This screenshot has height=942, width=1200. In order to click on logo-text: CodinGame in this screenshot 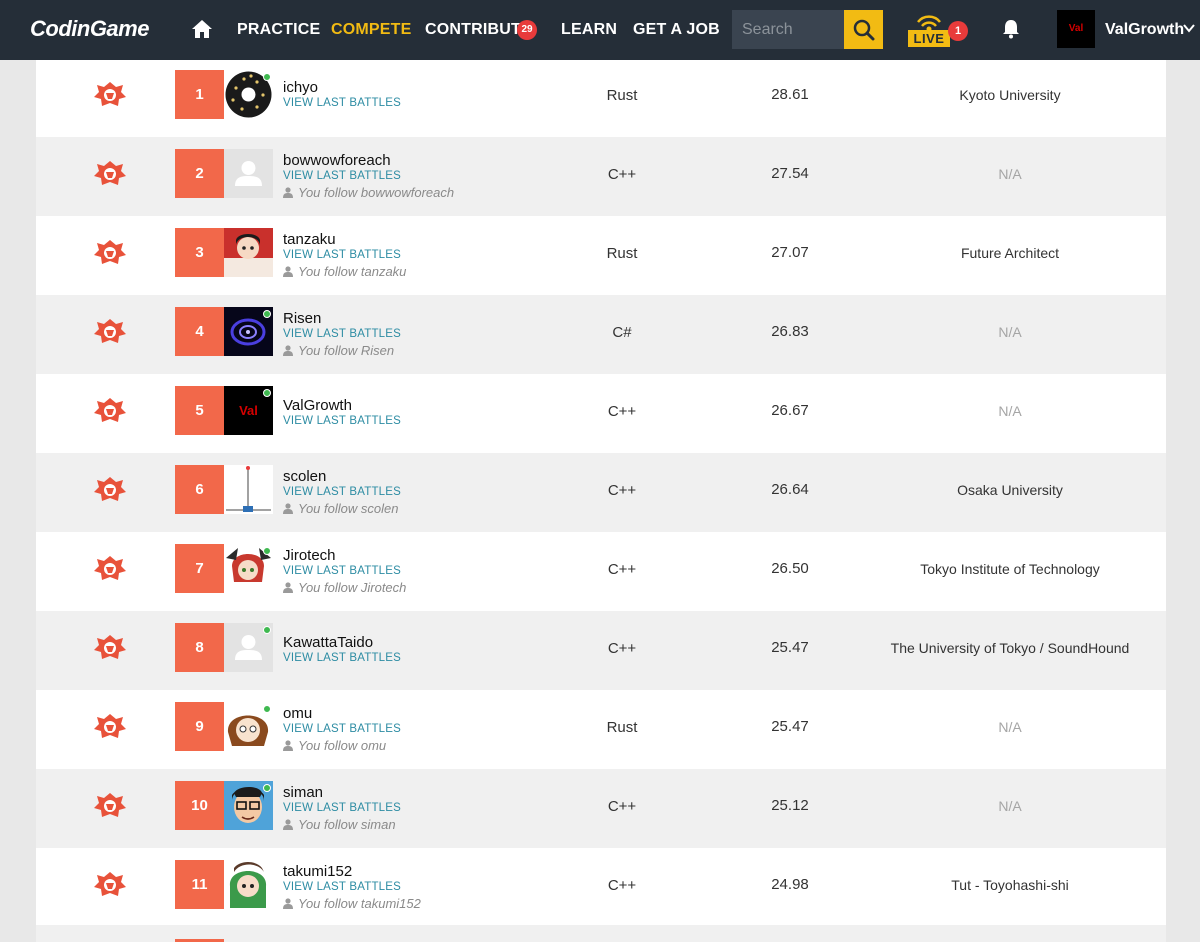, I will do `click(89, 28)`.